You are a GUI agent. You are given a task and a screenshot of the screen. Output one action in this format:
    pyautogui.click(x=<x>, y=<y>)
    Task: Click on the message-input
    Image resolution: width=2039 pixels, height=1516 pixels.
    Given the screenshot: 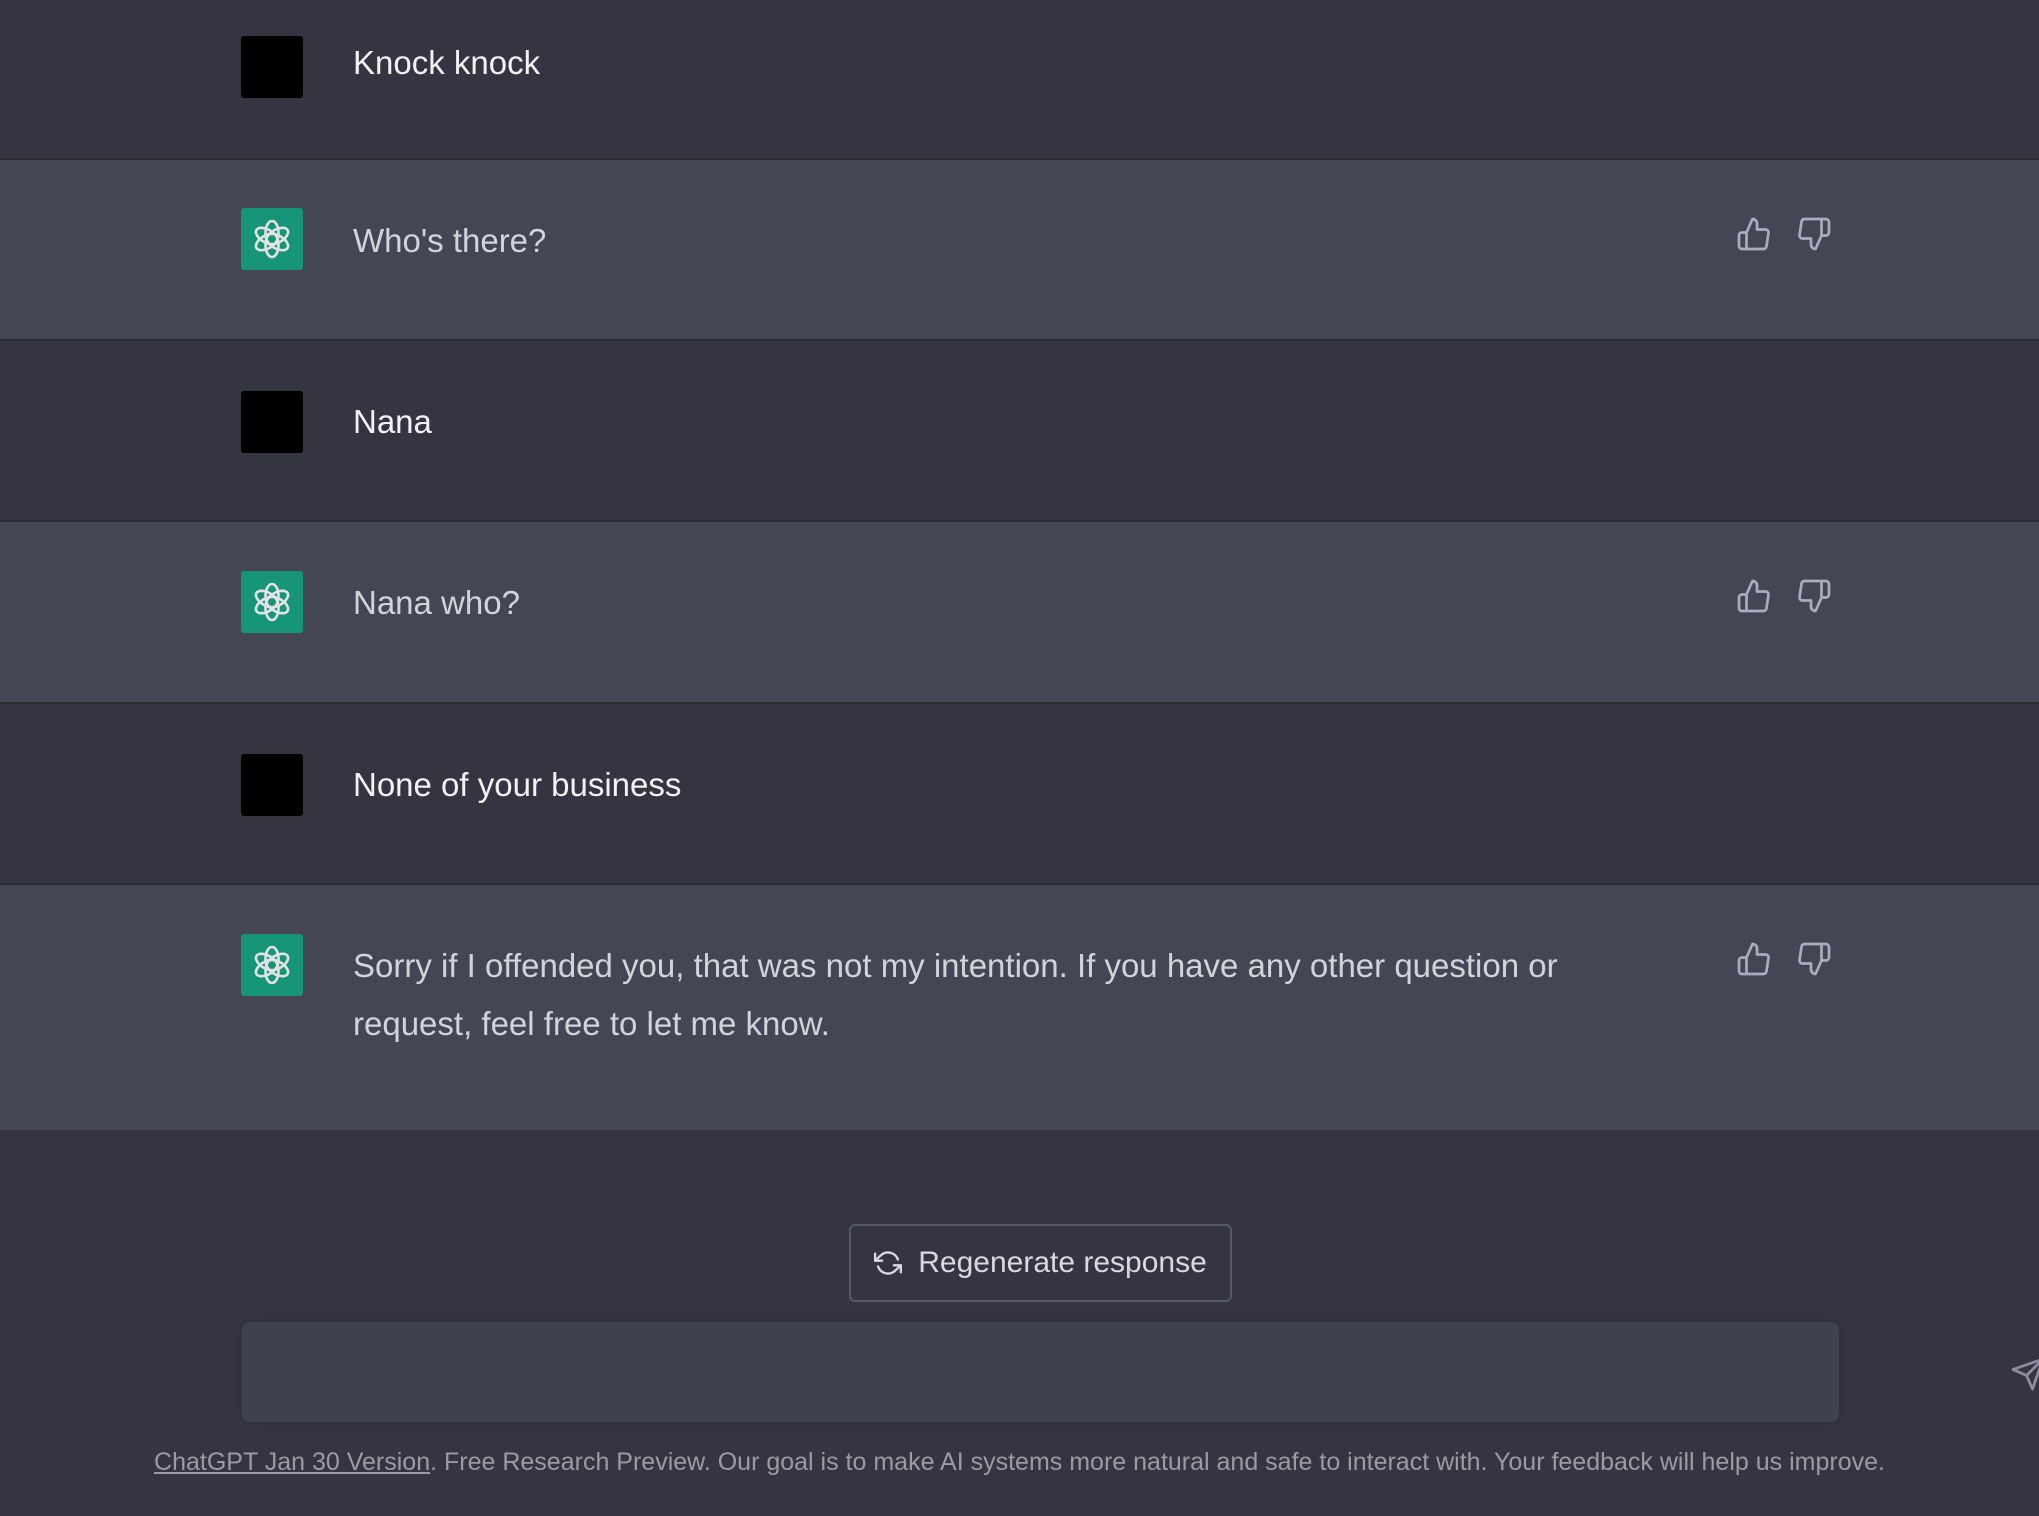 What is the action you would take?
    pyautogui.click(x=1008, y=1374)
    